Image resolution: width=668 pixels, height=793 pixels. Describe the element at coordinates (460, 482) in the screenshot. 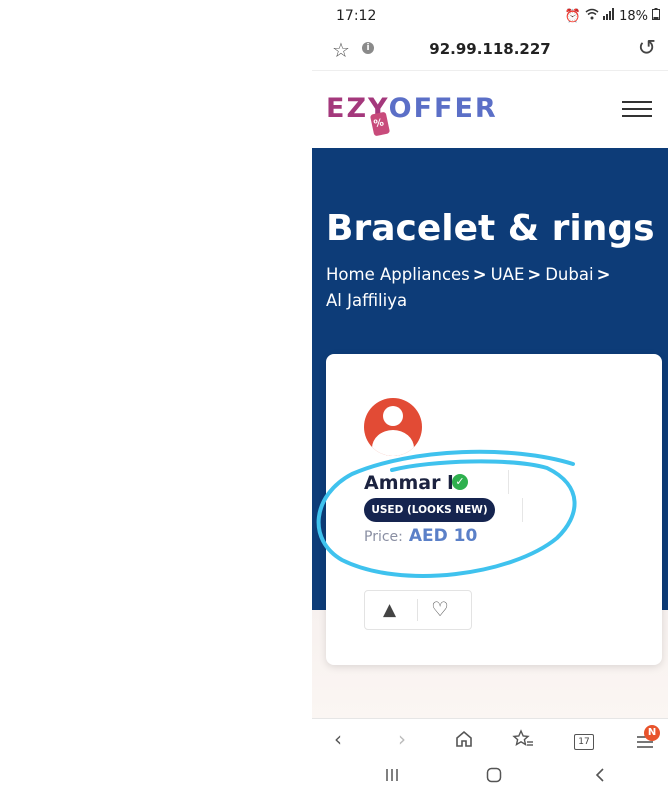

I see `verified-check-icon: ✓` at that location.